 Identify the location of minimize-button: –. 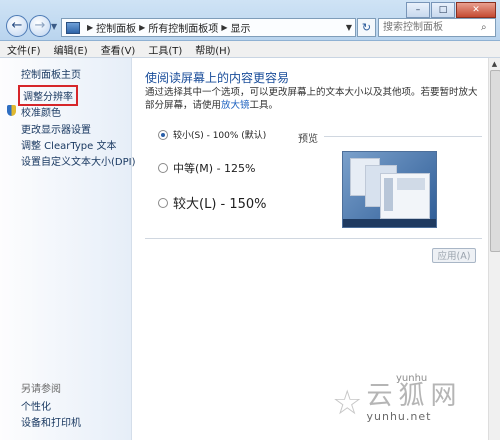
(418, 10).